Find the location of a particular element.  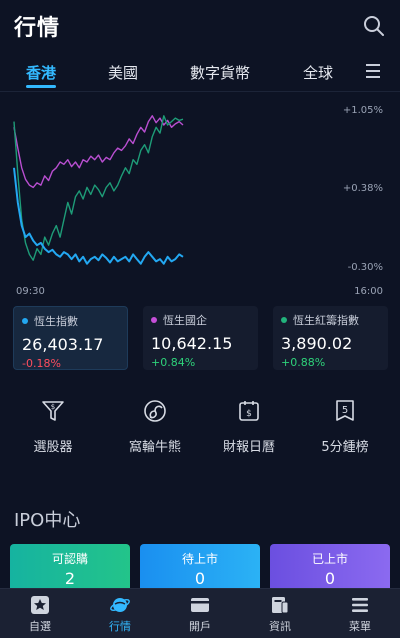

x-tick-label: 09:30 is located at coordinates (30, 291).